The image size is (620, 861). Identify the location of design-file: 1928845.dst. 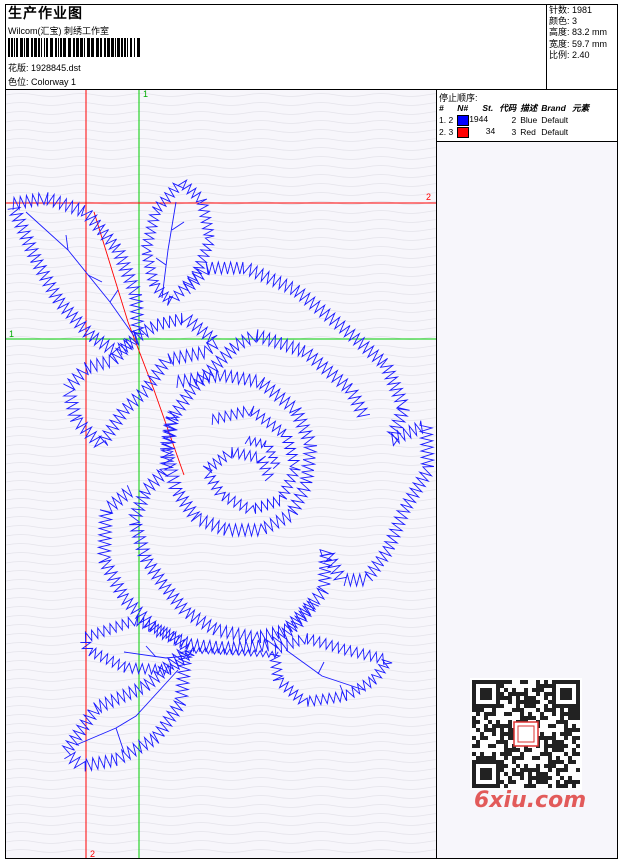
(56, 68).